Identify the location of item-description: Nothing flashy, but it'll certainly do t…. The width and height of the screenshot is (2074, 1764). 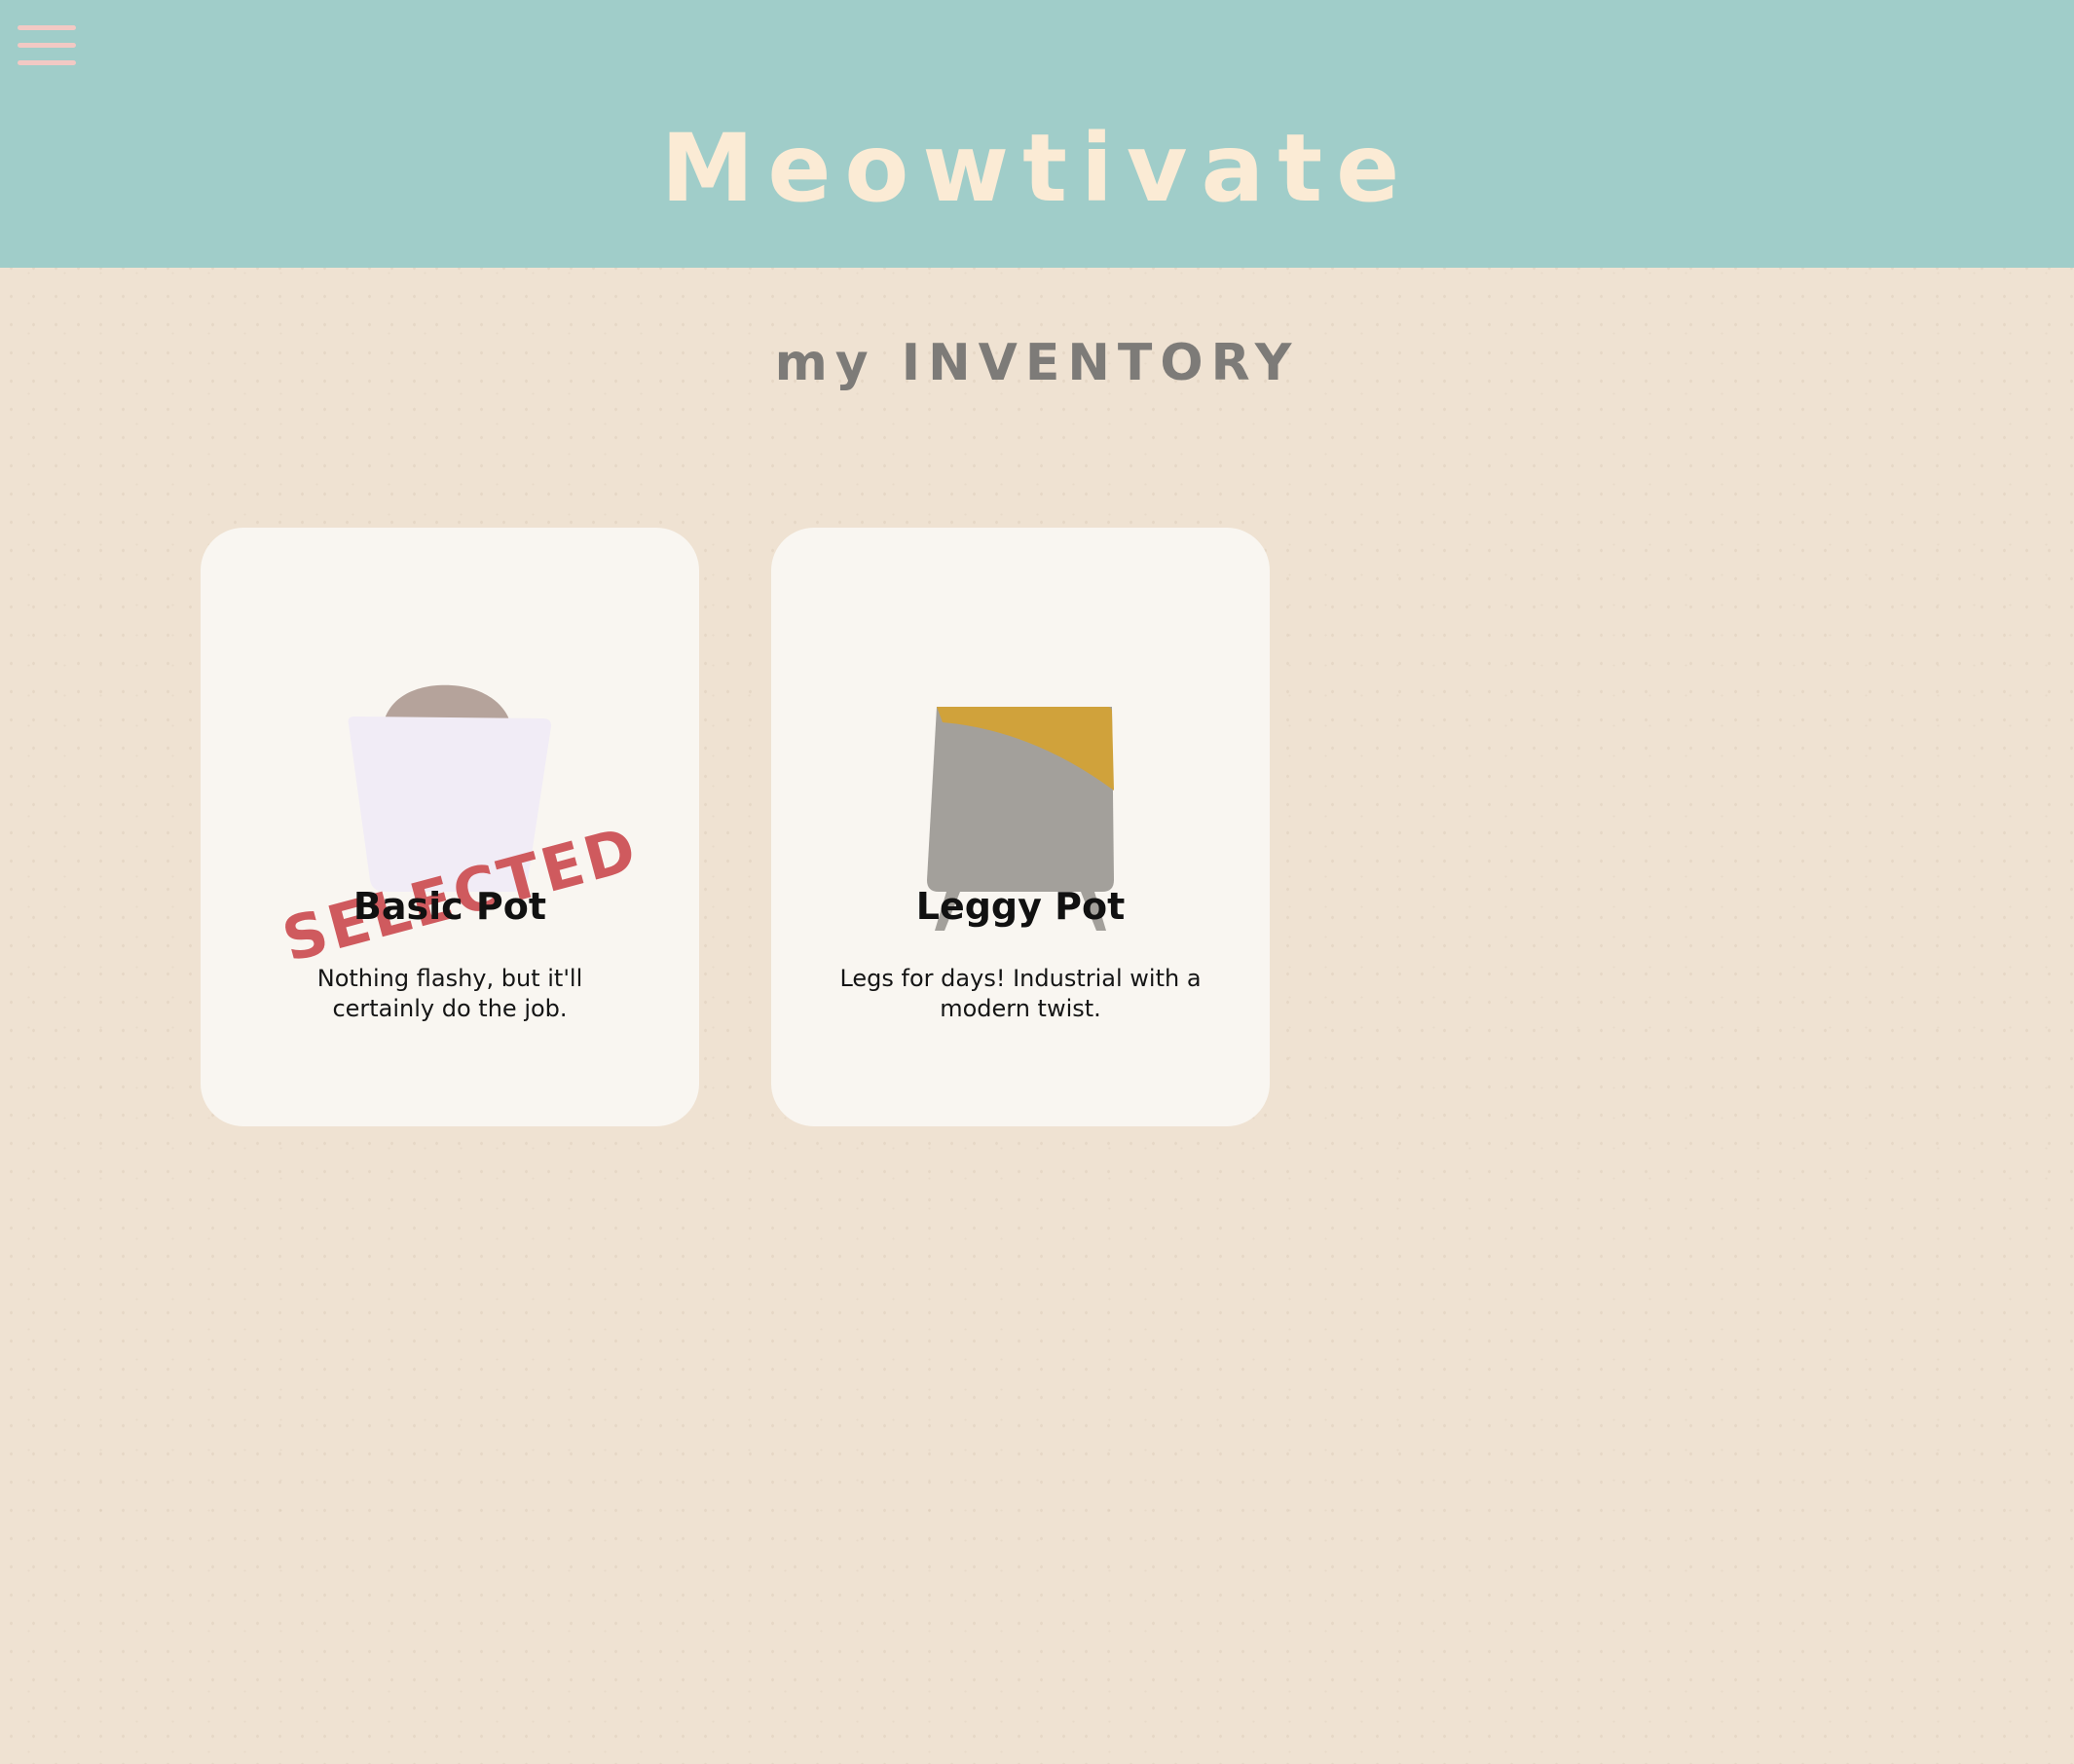
(449, 993).